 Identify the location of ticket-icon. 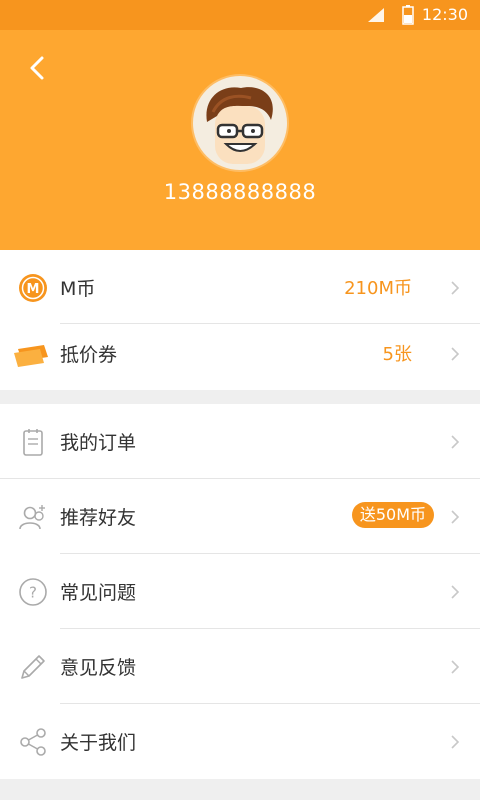
(31, 356).